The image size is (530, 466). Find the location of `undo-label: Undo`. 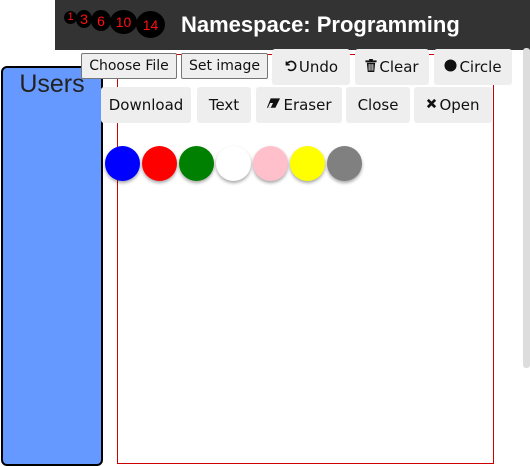

undo-label: Undo is located at coordinates (318, 67).